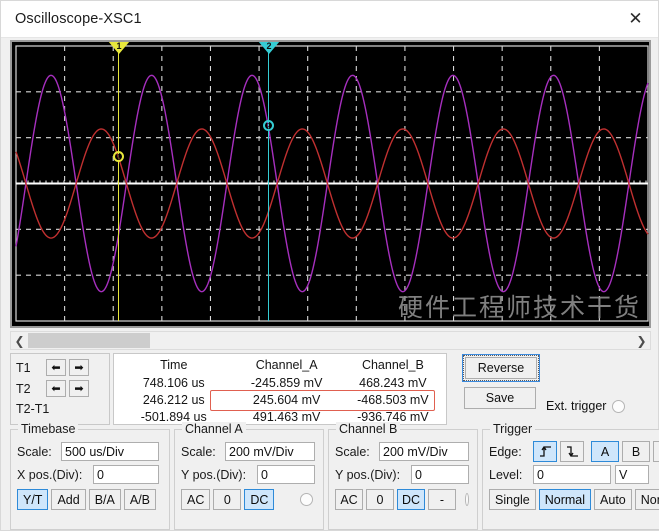 Image resolution: width=659 pixels, height=531 pixels. I want to click on trigger-edge-row: Edge: A B Ext, so click(574, 451).